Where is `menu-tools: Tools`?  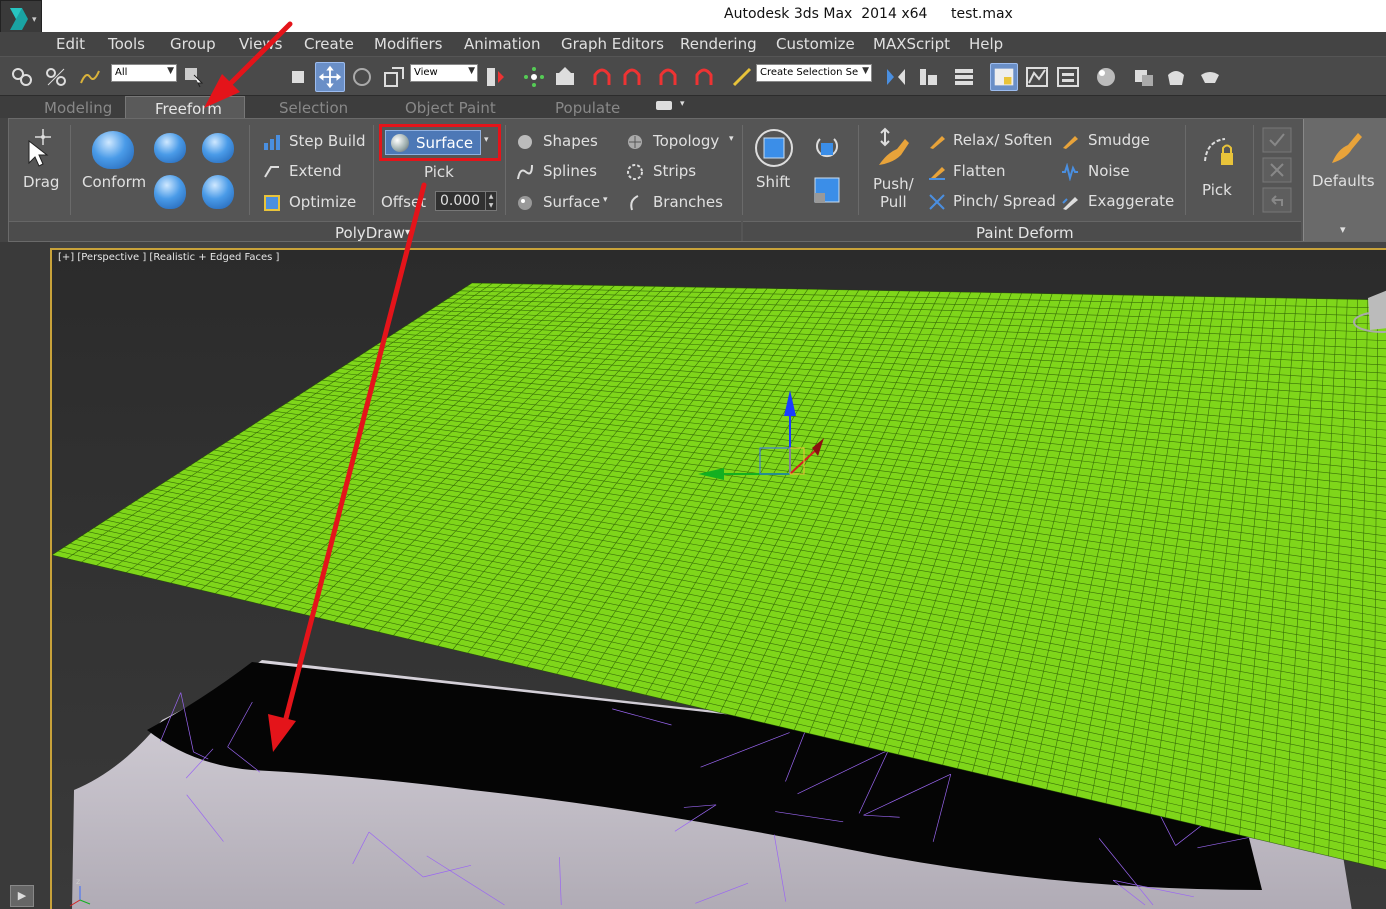
menu-tools: Tools is located at coordinates (126, 44).